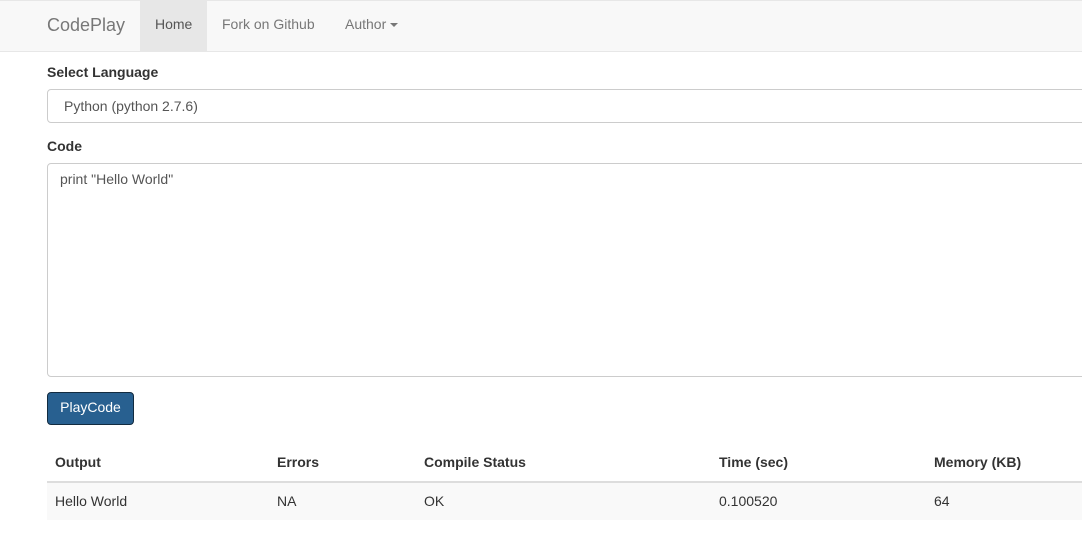 Image resolution: width=1082 pixels, height=551 pixels. I want to click on brand-link: CodePlay, so click(86, 25).